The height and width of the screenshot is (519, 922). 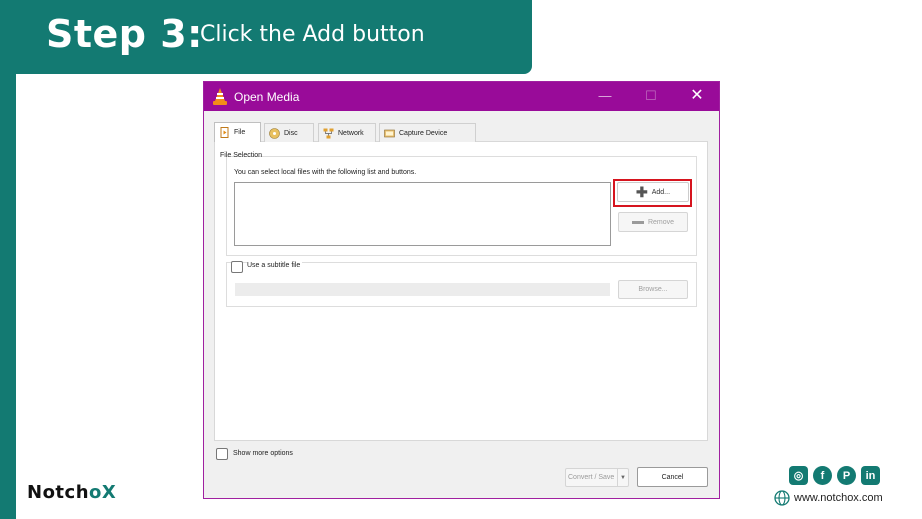 I want to click on cancel-button-label: Cancel, so click(x=672, y=477).